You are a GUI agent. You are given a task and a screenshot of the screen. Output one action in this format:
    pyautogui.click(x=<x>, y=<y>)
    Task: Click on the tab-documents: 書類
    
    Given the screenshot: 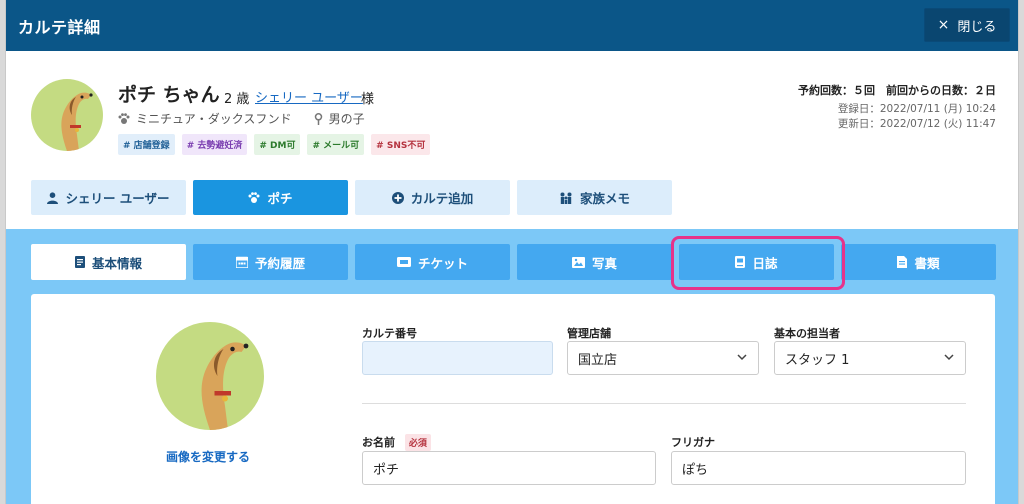 What is the action you would take?
    pyautogui.click(x=918, y=262)
    